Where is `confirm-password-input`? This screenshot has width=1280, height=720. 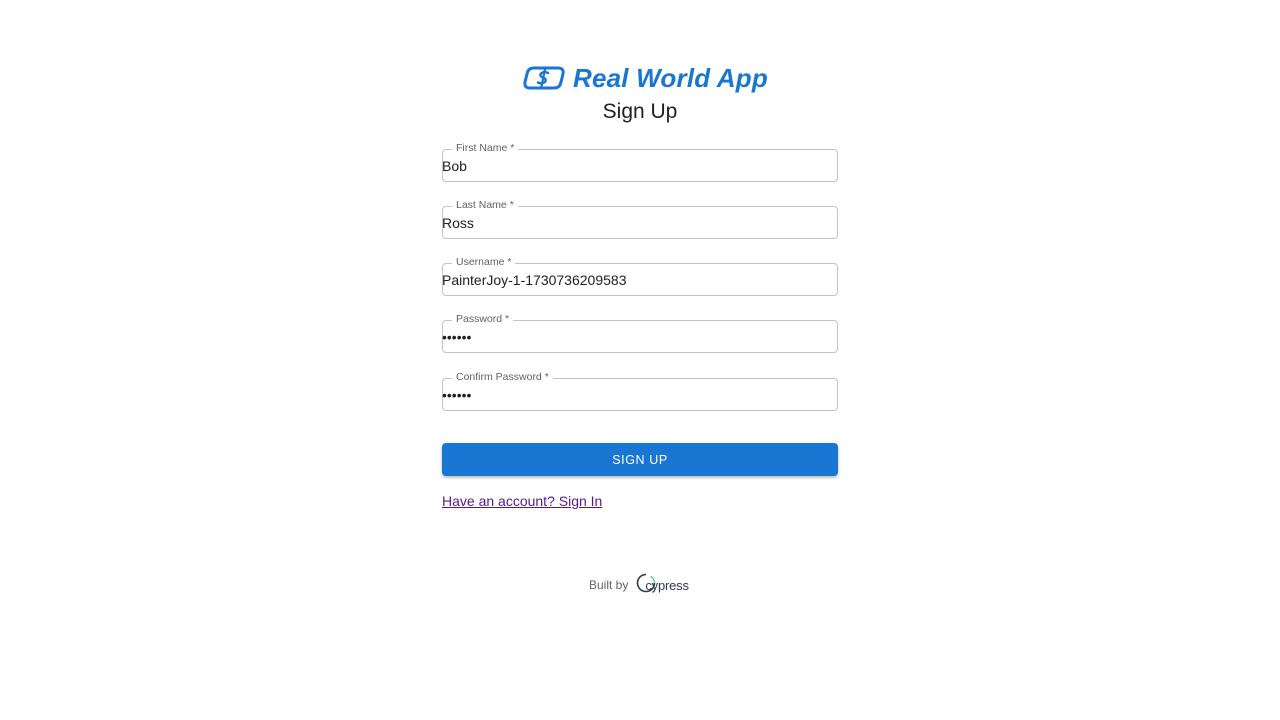
confirm-password-input is located at coordinates (640, 394).